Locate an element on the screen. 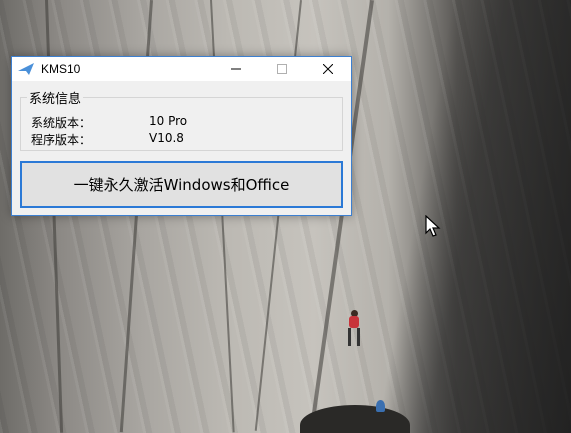 This screenshot has width=571, height=433. system-info-legend: 系统信息 is located at coordinates (55, 97).